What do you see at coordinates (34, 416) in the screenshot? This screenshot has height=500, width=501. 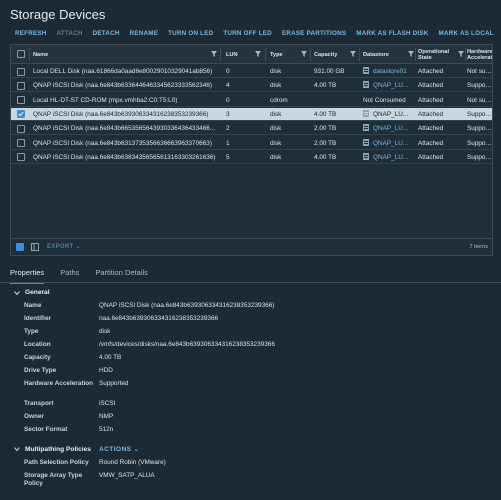 I see `property-label: Owner` at bounding box center [34, 416].